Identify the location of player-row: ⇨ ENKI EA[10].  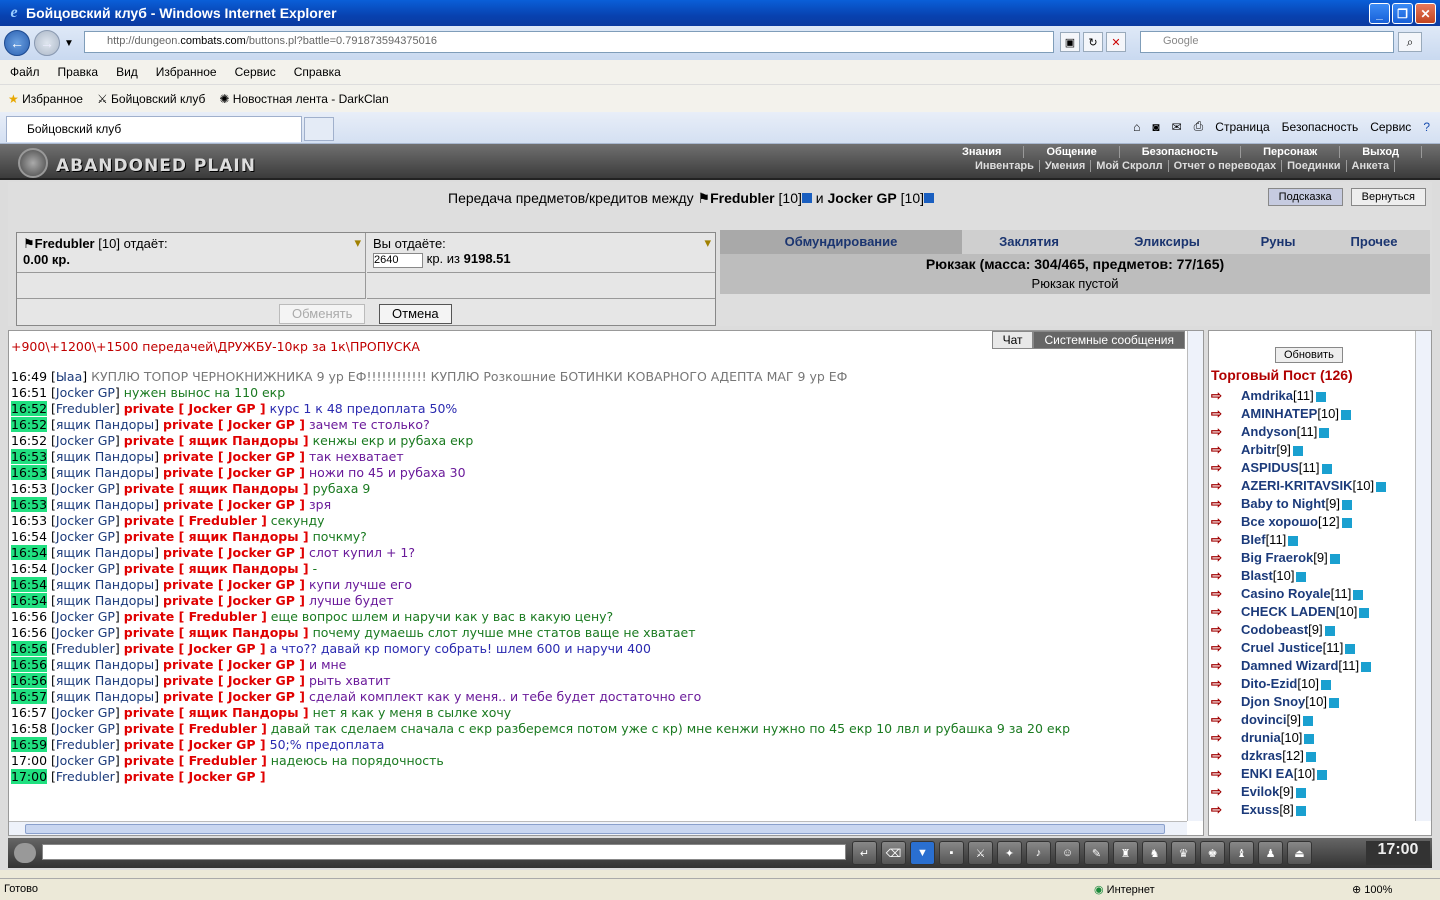
(1314, 774).